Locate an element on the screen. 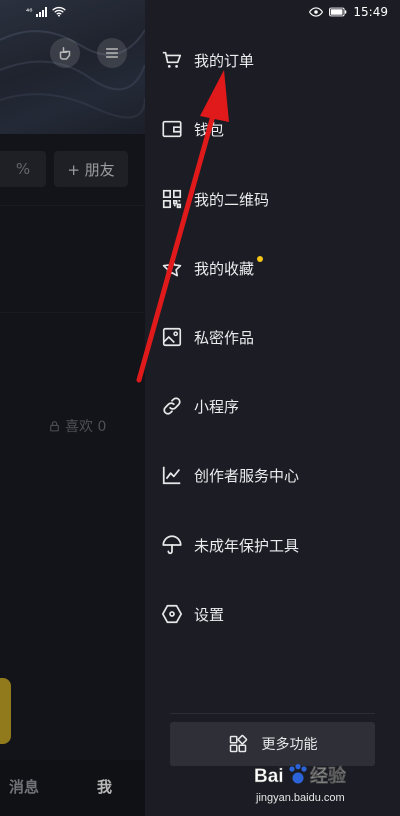 Image resolution: width=400 pixels, height=816 pixels. menu-label-creator-center: 创作者服务中心 is located at coordinates (247, 475).